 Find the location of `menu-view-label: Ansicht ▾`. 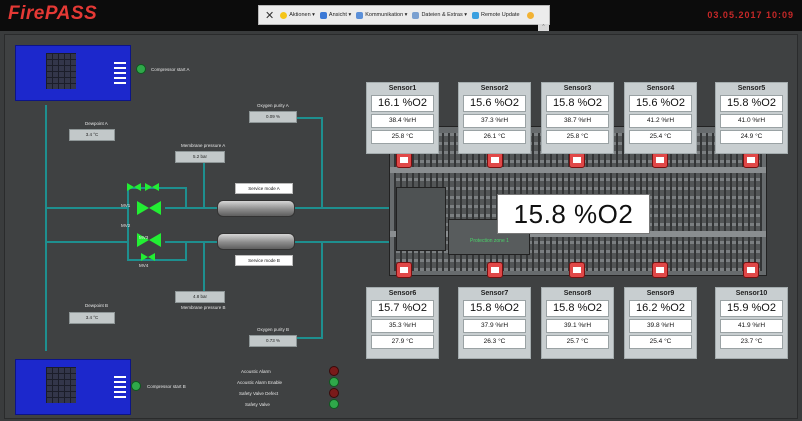

menu-view-label: Ansicht ▾ is located at coordinates (340, 15).